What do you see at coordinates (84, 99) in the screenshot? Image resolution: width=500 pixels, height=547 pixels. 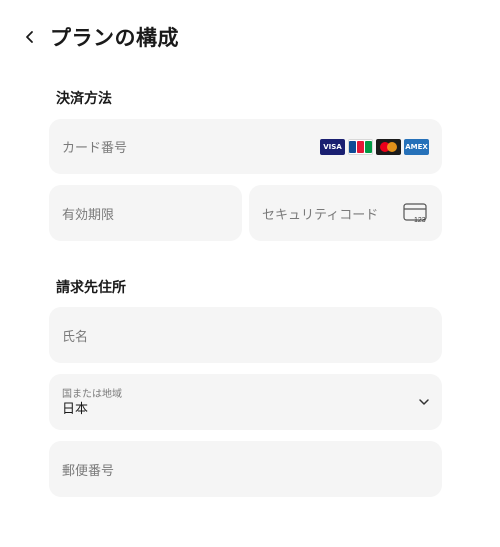 I see `payment-section-title: 決済方法` at bounding box center [84, 99].